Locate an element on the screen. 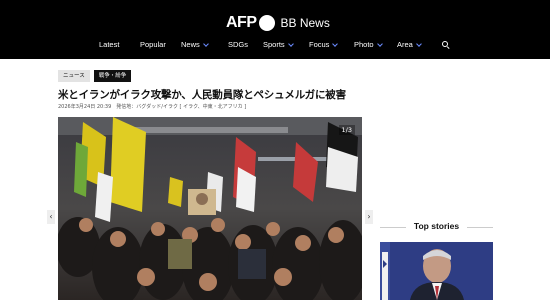 The height and width of the screenshot is (300, 550). tag-war-conflict: 戦争・紛争 is located at coordinates (112, 76).